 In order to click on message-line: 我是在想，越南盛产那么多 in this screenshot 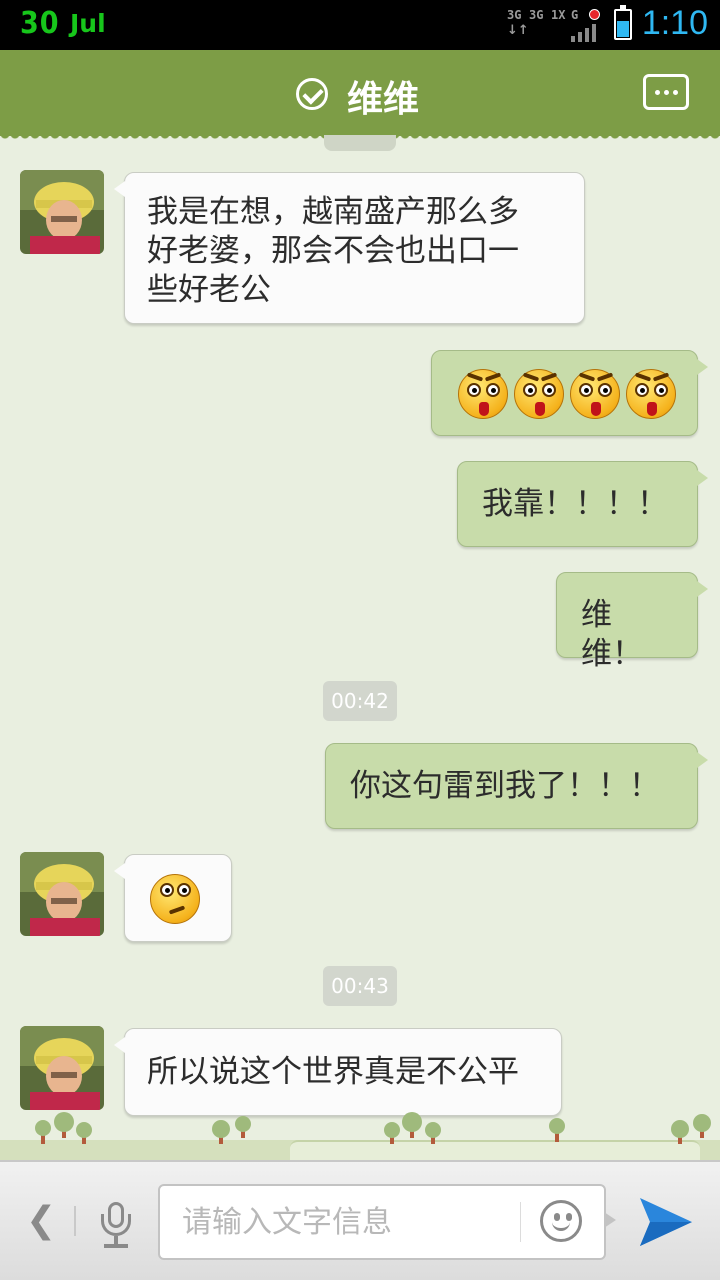, I will do `click(333, 212)`.